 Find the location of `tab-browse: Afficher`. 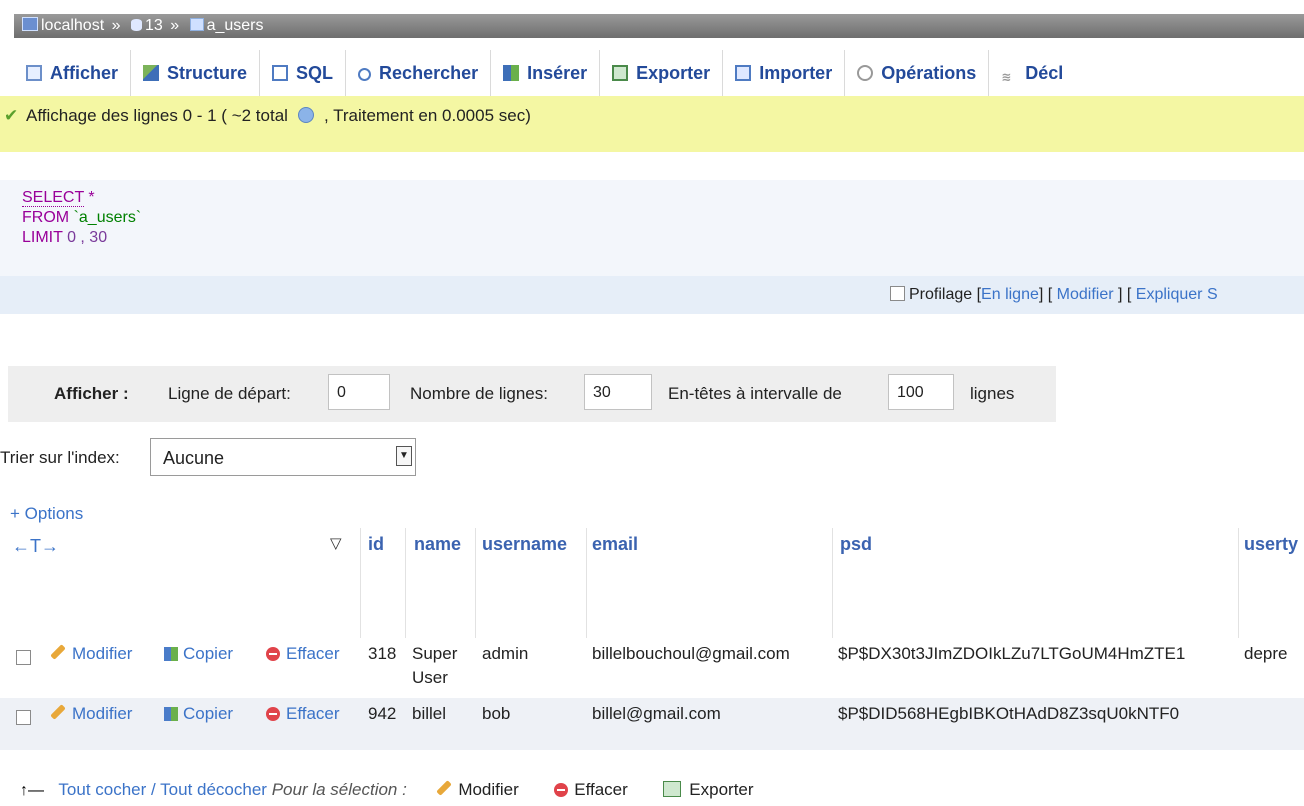

tab-browse: Afficher is located at coordinates (73, 73).